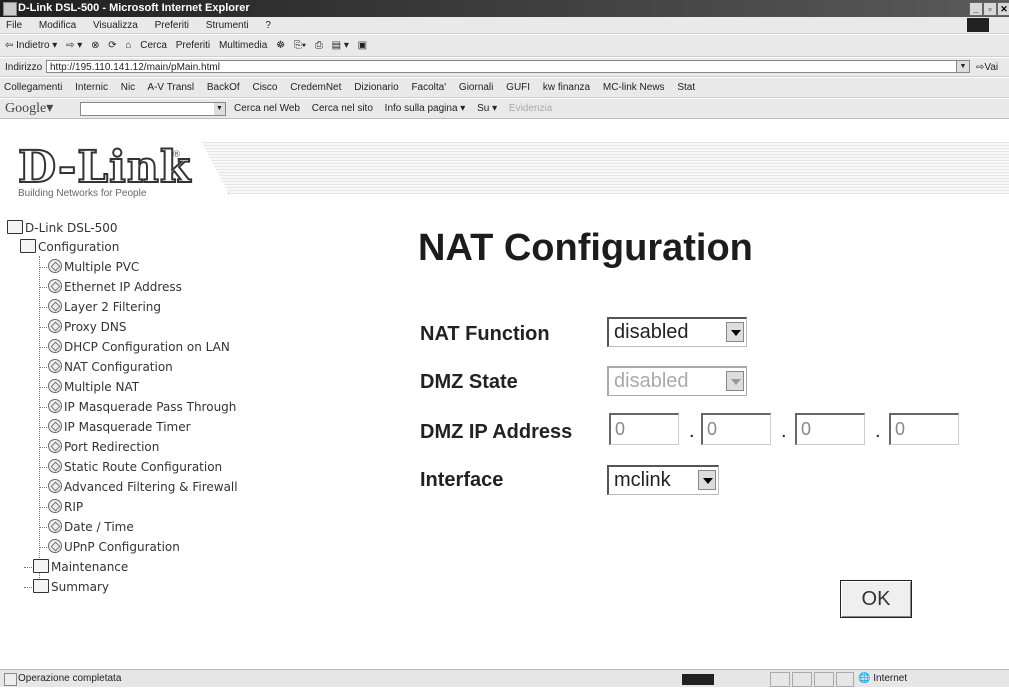 This screenshot has width=1009, height=688. I want to click on tree-item-upnp: UPnP Configuration, so click(109, 547).